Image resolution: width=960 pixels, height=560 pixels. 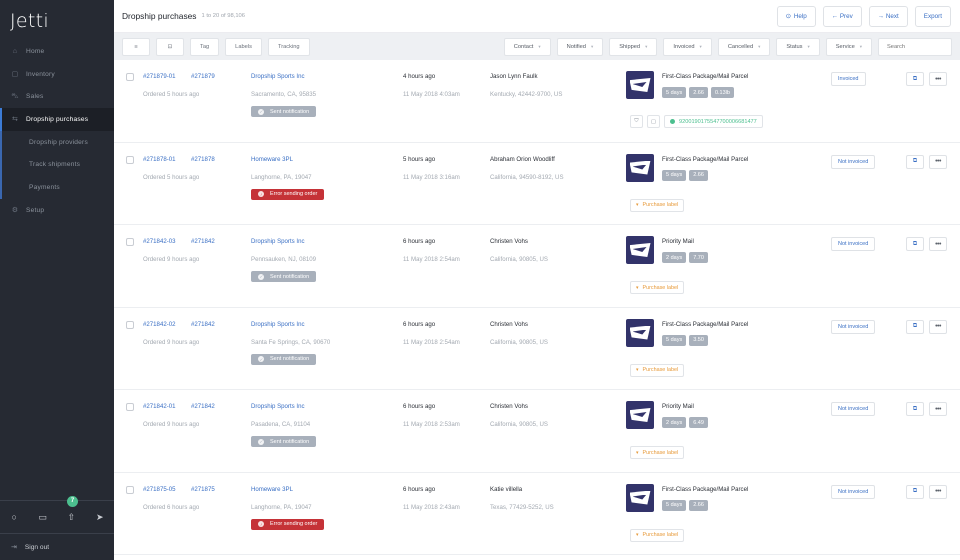 What do you see at coordinates (159, 16) in the screenshot?
I see `page-title: Dropship purchases` at bounding box center [159, 16].